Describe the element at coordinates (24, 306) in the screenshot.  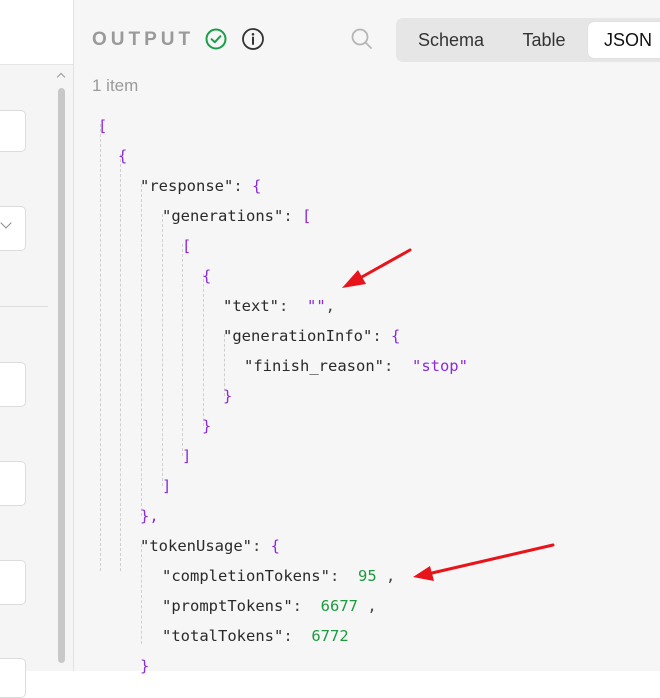
I see `divider` at that location.